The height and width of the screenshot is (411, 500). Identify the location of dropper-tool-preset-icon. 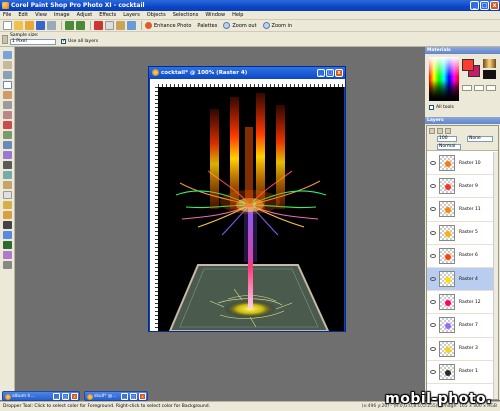
(5, 39).